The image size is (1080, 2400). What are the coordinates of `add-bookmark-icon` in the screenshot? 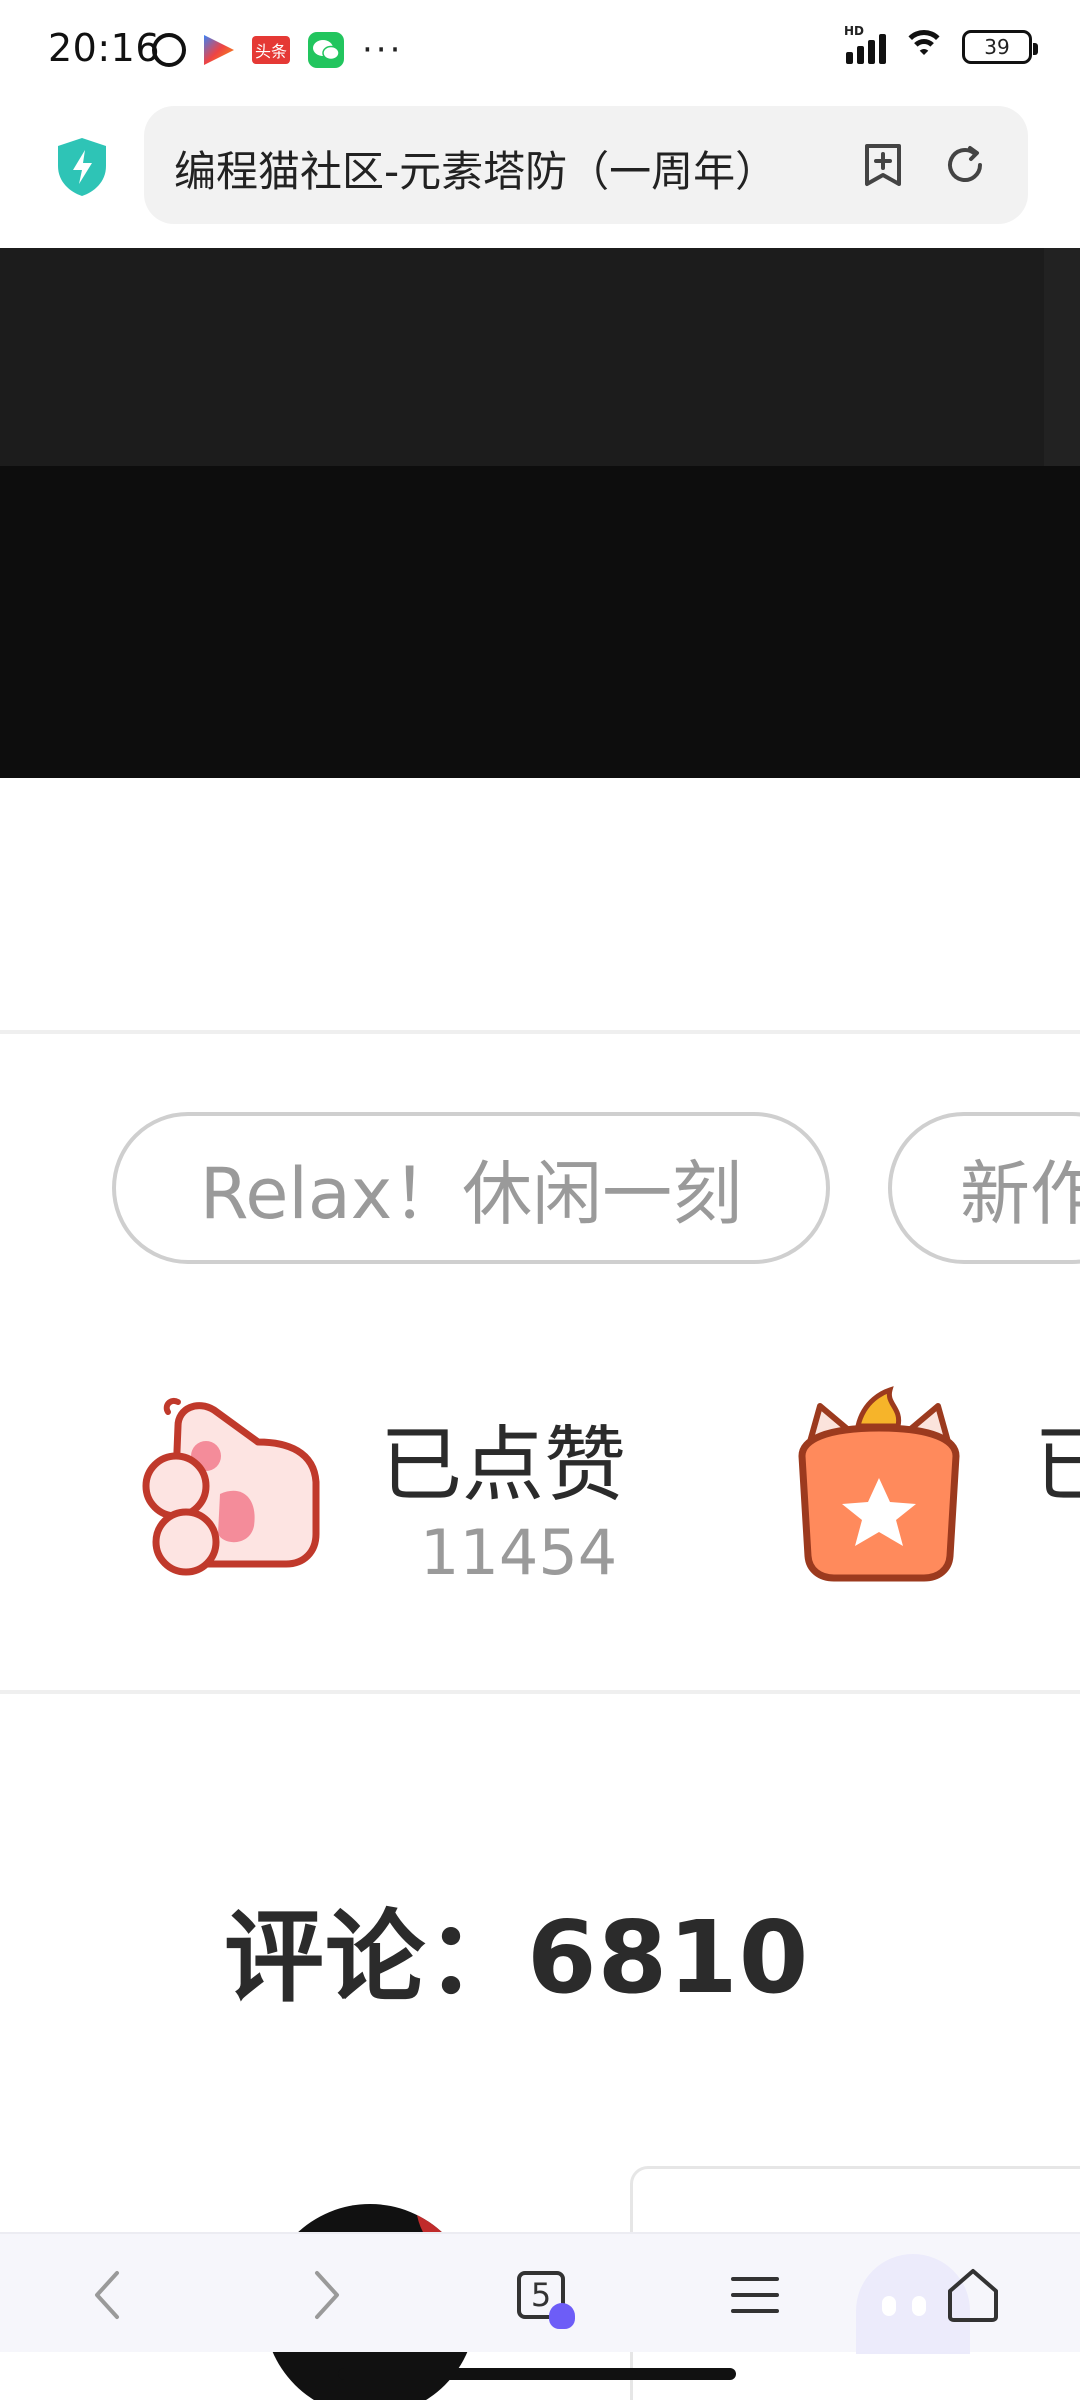 It's located at (883, 165).